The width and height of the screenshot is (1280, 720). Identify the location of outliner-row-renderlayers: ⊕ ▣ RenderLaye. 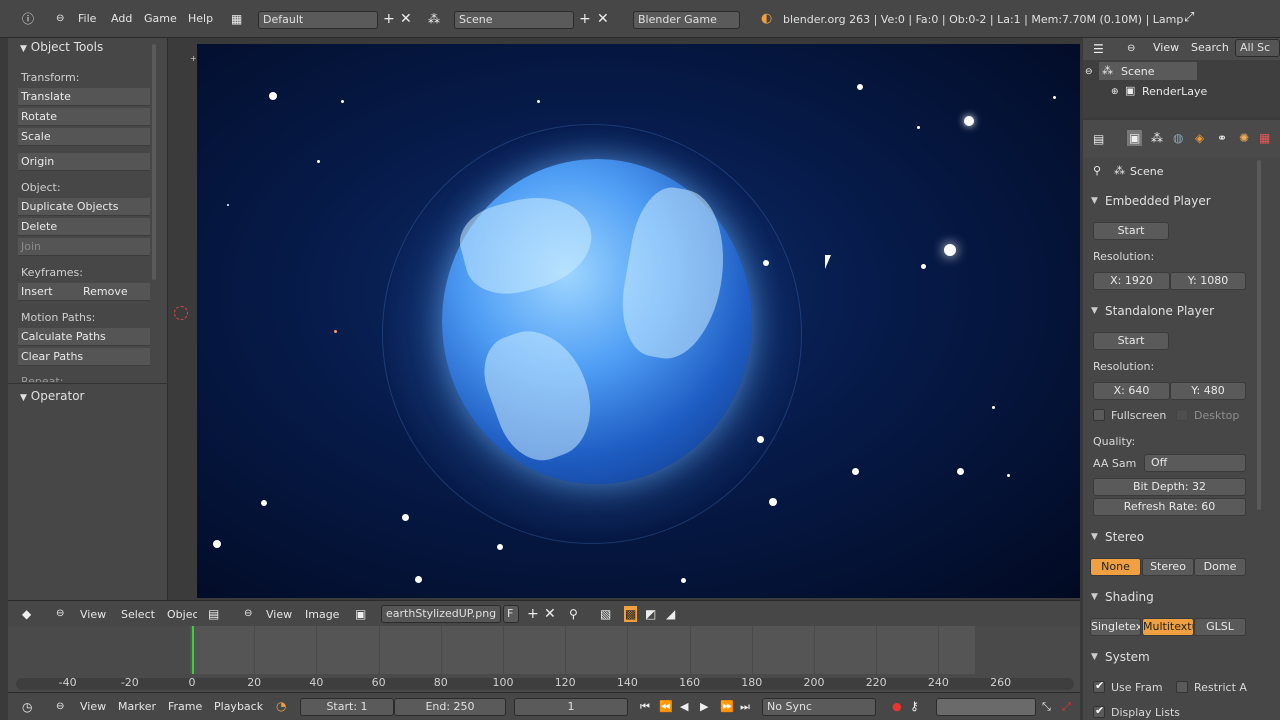
(1191, 91).